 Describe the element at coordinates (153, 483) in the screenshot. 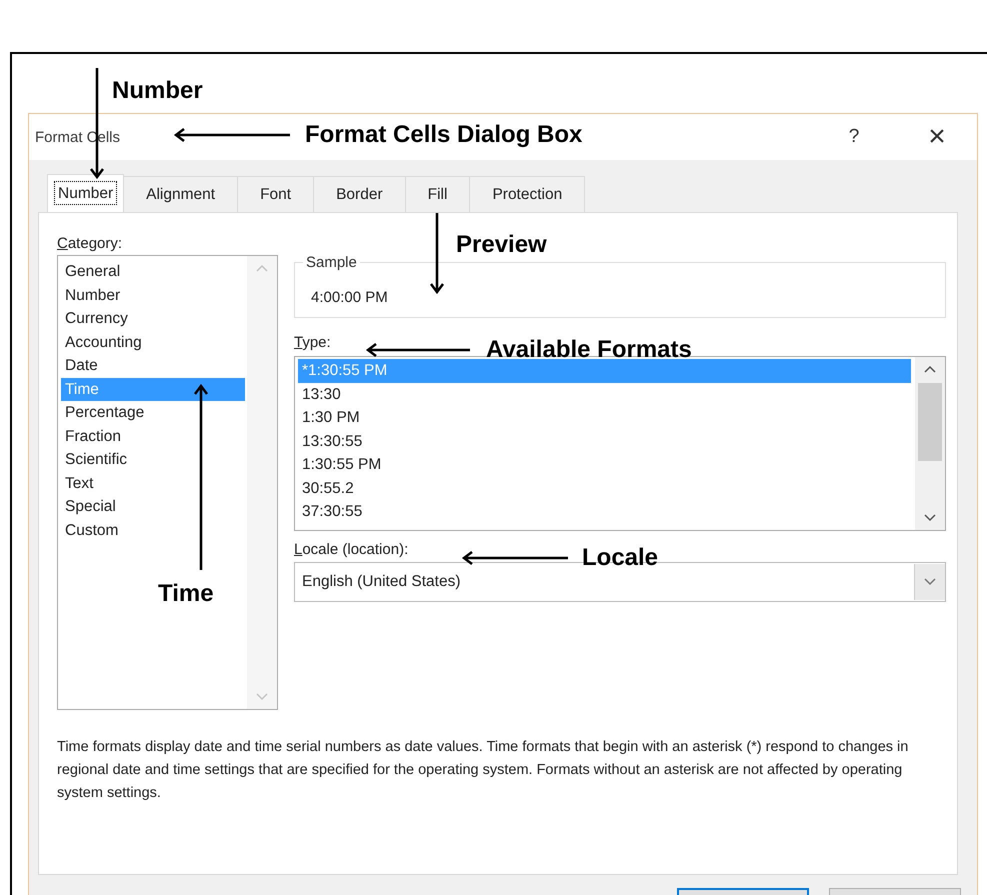

I see `category-item: Text` at that location.